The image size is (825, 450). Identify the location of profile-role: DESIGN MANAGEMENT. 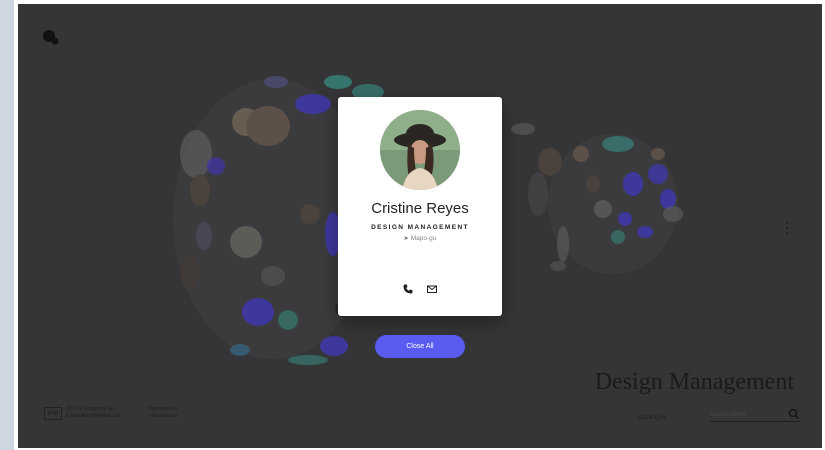
(420, 227).